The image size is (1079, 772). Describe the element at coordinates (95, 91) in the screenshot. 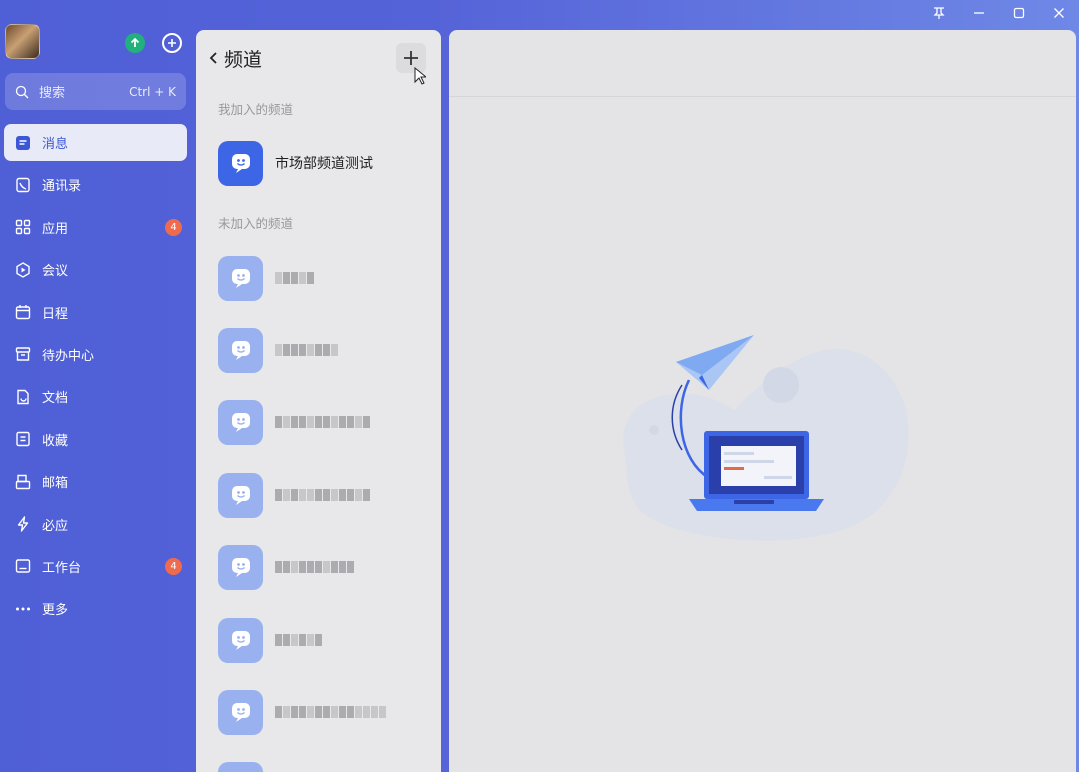

I see `search-input: 搜索 Ctrl + K` at that location.